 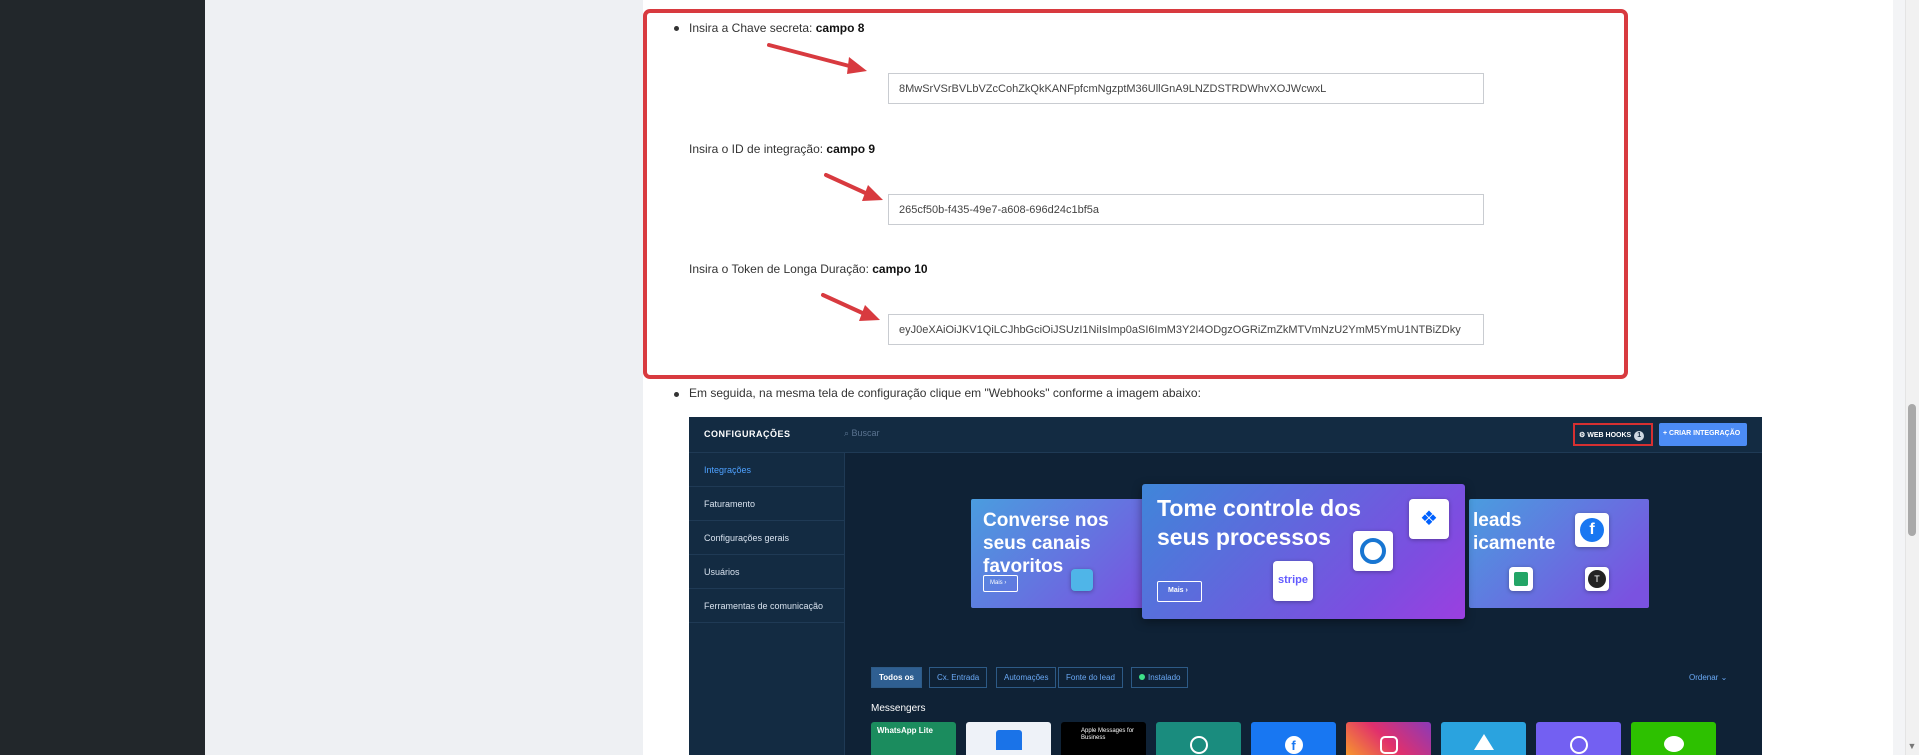 I want to click on banner-leads: leads icamente f T, so click(x=1559, y=553).